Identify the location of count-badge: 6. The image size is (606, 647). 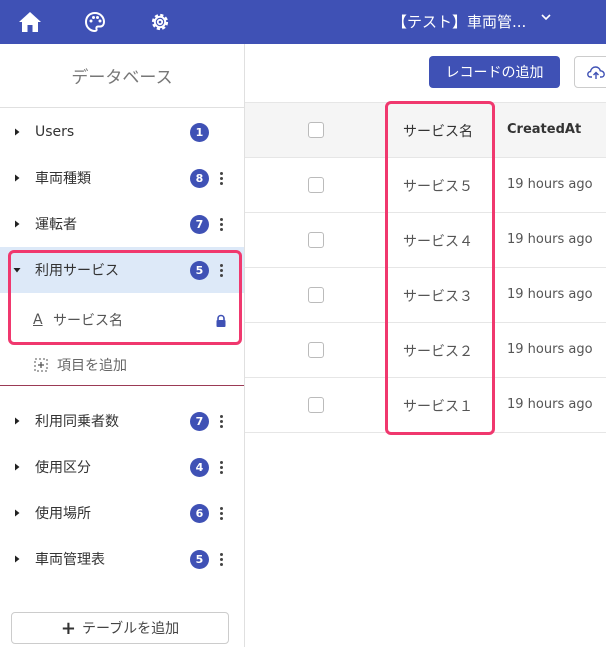
(199, 513).